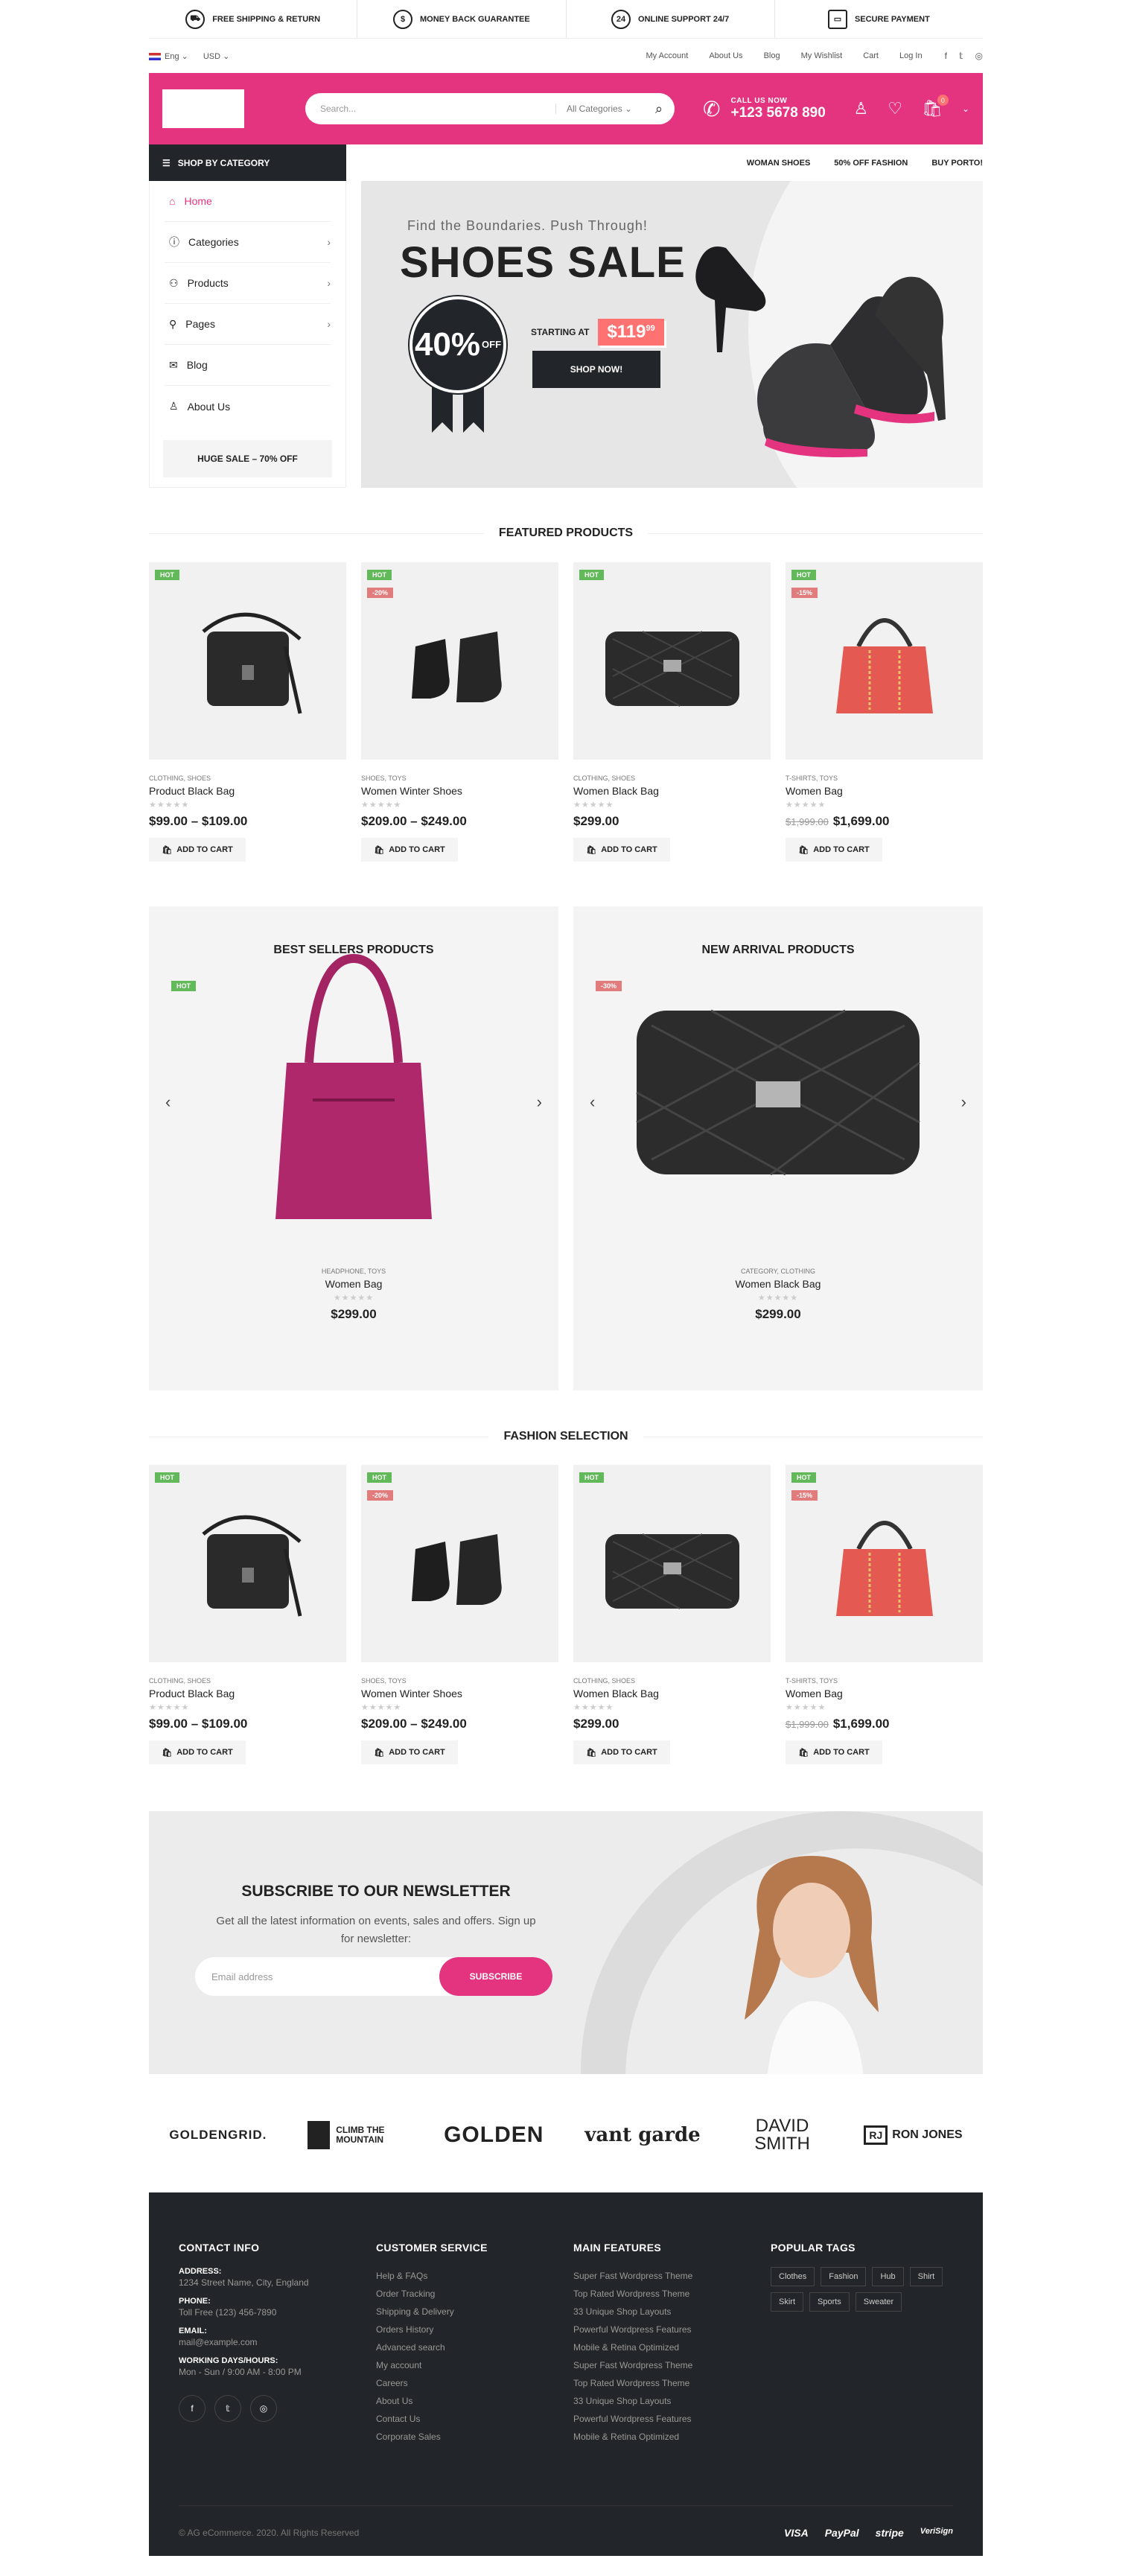 The image size is (1131, 2576). I want to click on brand-logo: RJ RON JONES, so click(914, 2135).